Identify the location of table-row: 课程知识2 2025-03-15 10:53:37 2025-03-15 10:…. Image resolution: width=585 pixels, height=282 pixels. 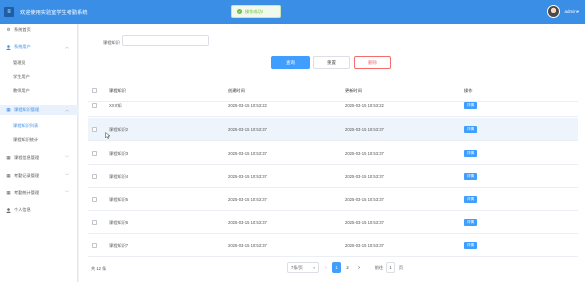
(333, 129).